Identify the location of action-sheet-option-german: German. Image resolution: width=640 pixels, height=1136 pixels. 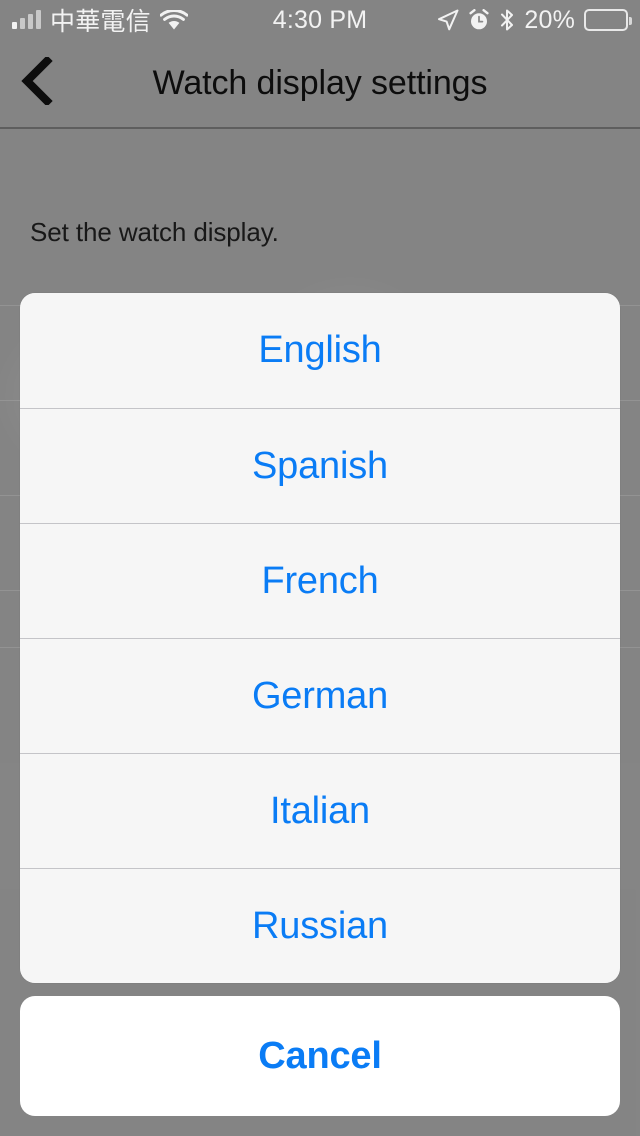
(320, 695).